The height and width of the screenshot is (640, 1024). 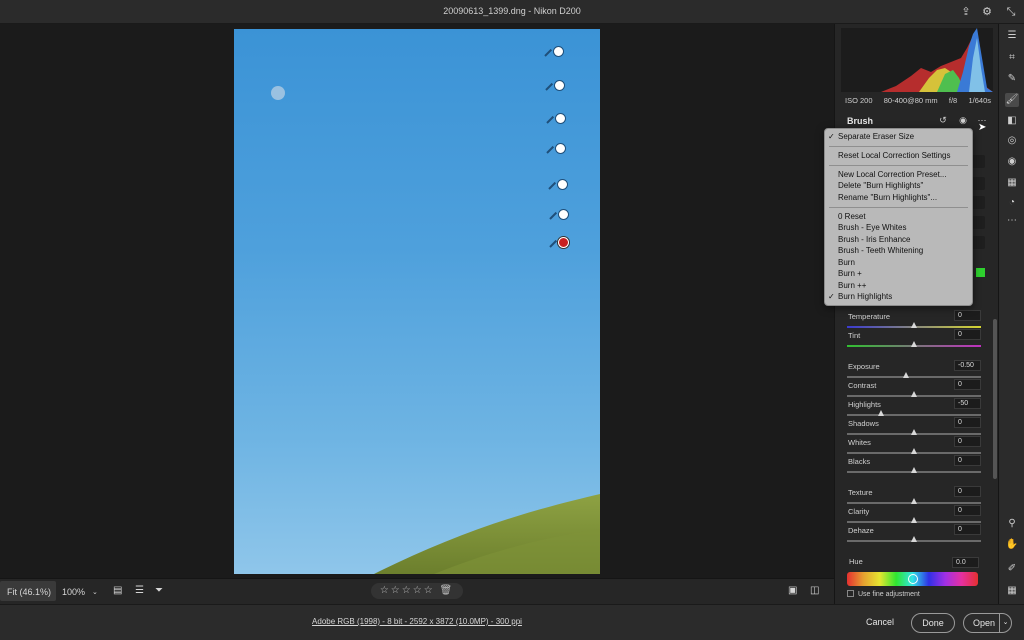 What do you see at coordinates (1012, 221) in the screenshot?
I see `more-icon: ⋯` at bounding box center [1012, 221].